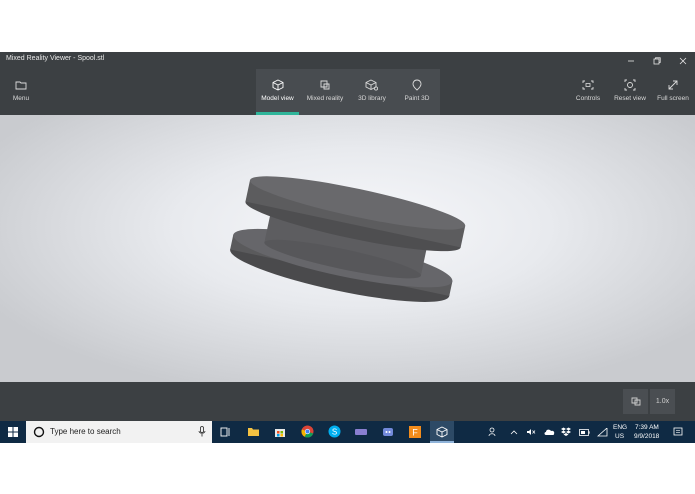 This screenshot has width=695, height=494. I want to click on dropbox-icon, so click(566, 431).